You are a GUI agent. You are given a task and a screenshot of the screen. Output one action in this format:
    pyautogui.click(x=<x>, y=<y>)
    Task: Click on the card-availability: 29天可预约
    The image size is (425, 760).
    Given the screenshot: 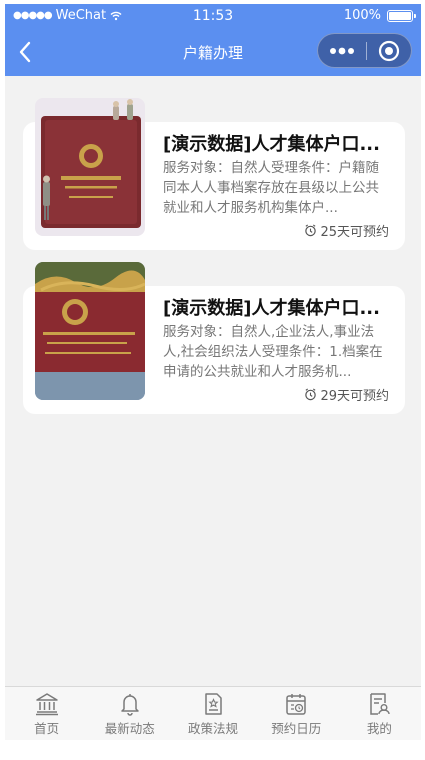 What is the action you would take?
    pyautogui.click(x=346, y=394)
    